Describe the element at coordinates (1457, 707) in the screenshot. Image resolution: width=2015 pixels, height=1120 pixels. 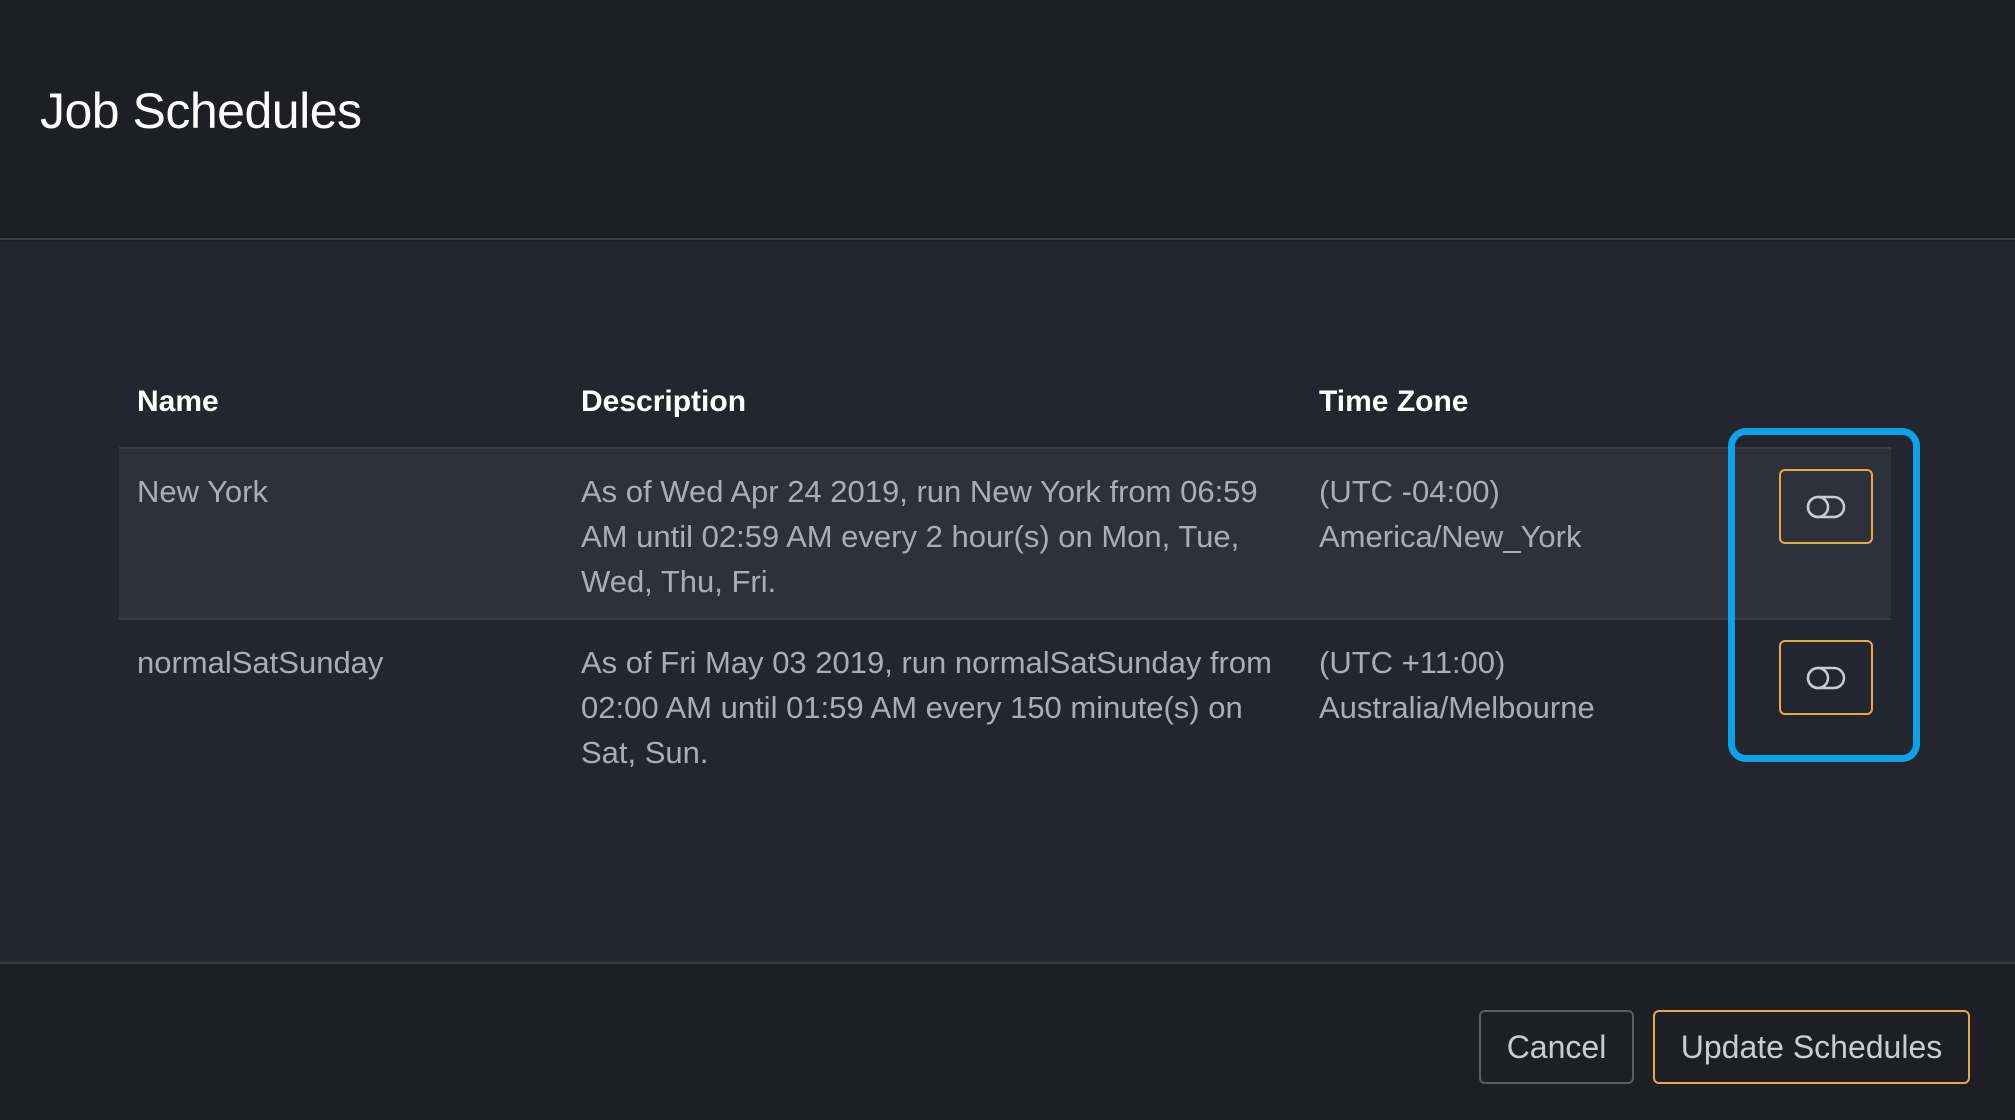
I see `time-zone-name: Australia/Melbourne` at that location.